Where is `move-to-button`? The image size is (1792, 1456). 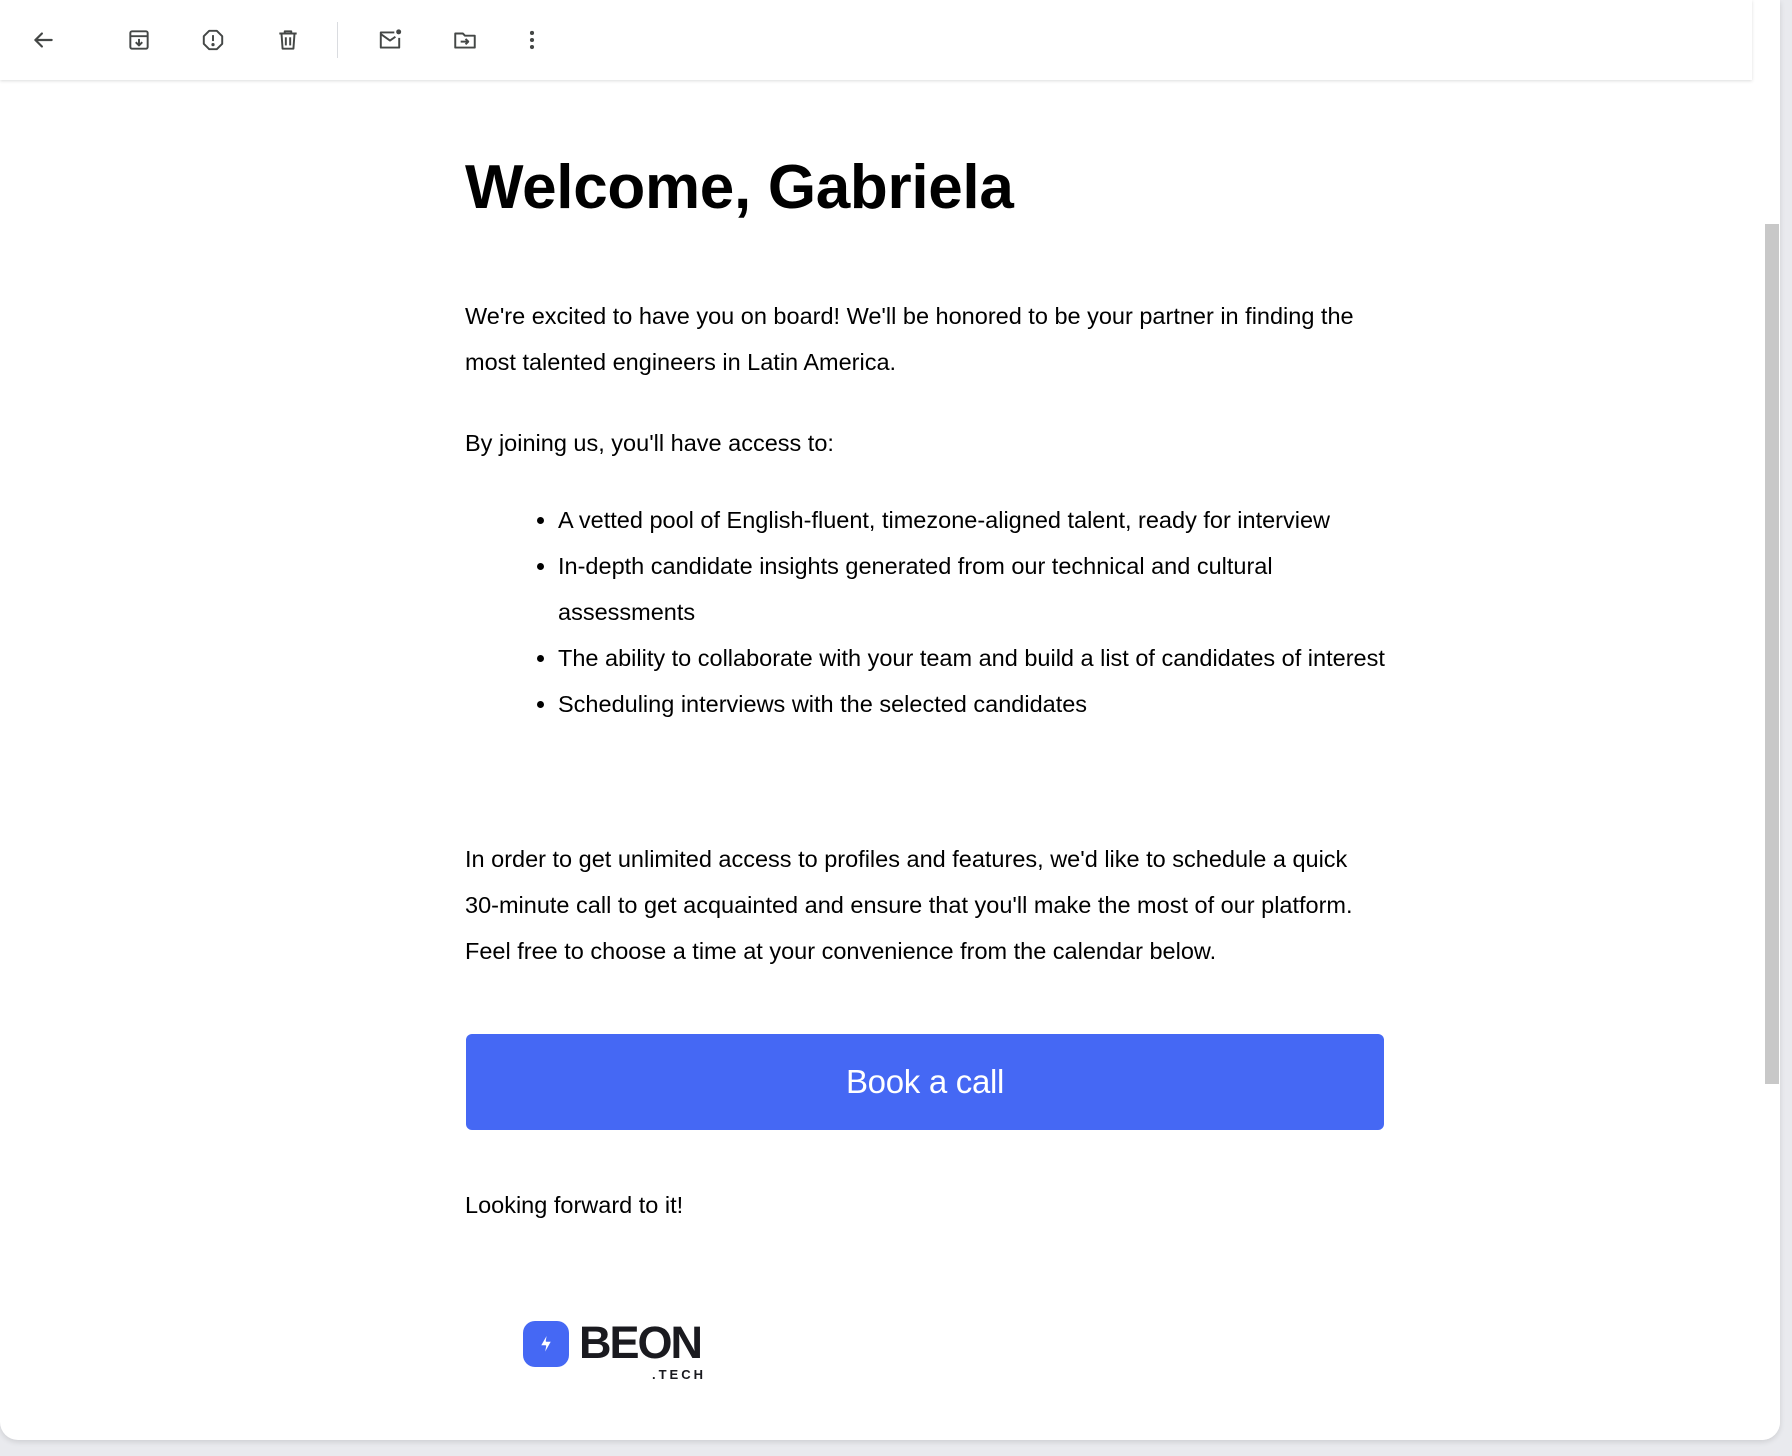 move-to-button is located at coordinates (465, 40).